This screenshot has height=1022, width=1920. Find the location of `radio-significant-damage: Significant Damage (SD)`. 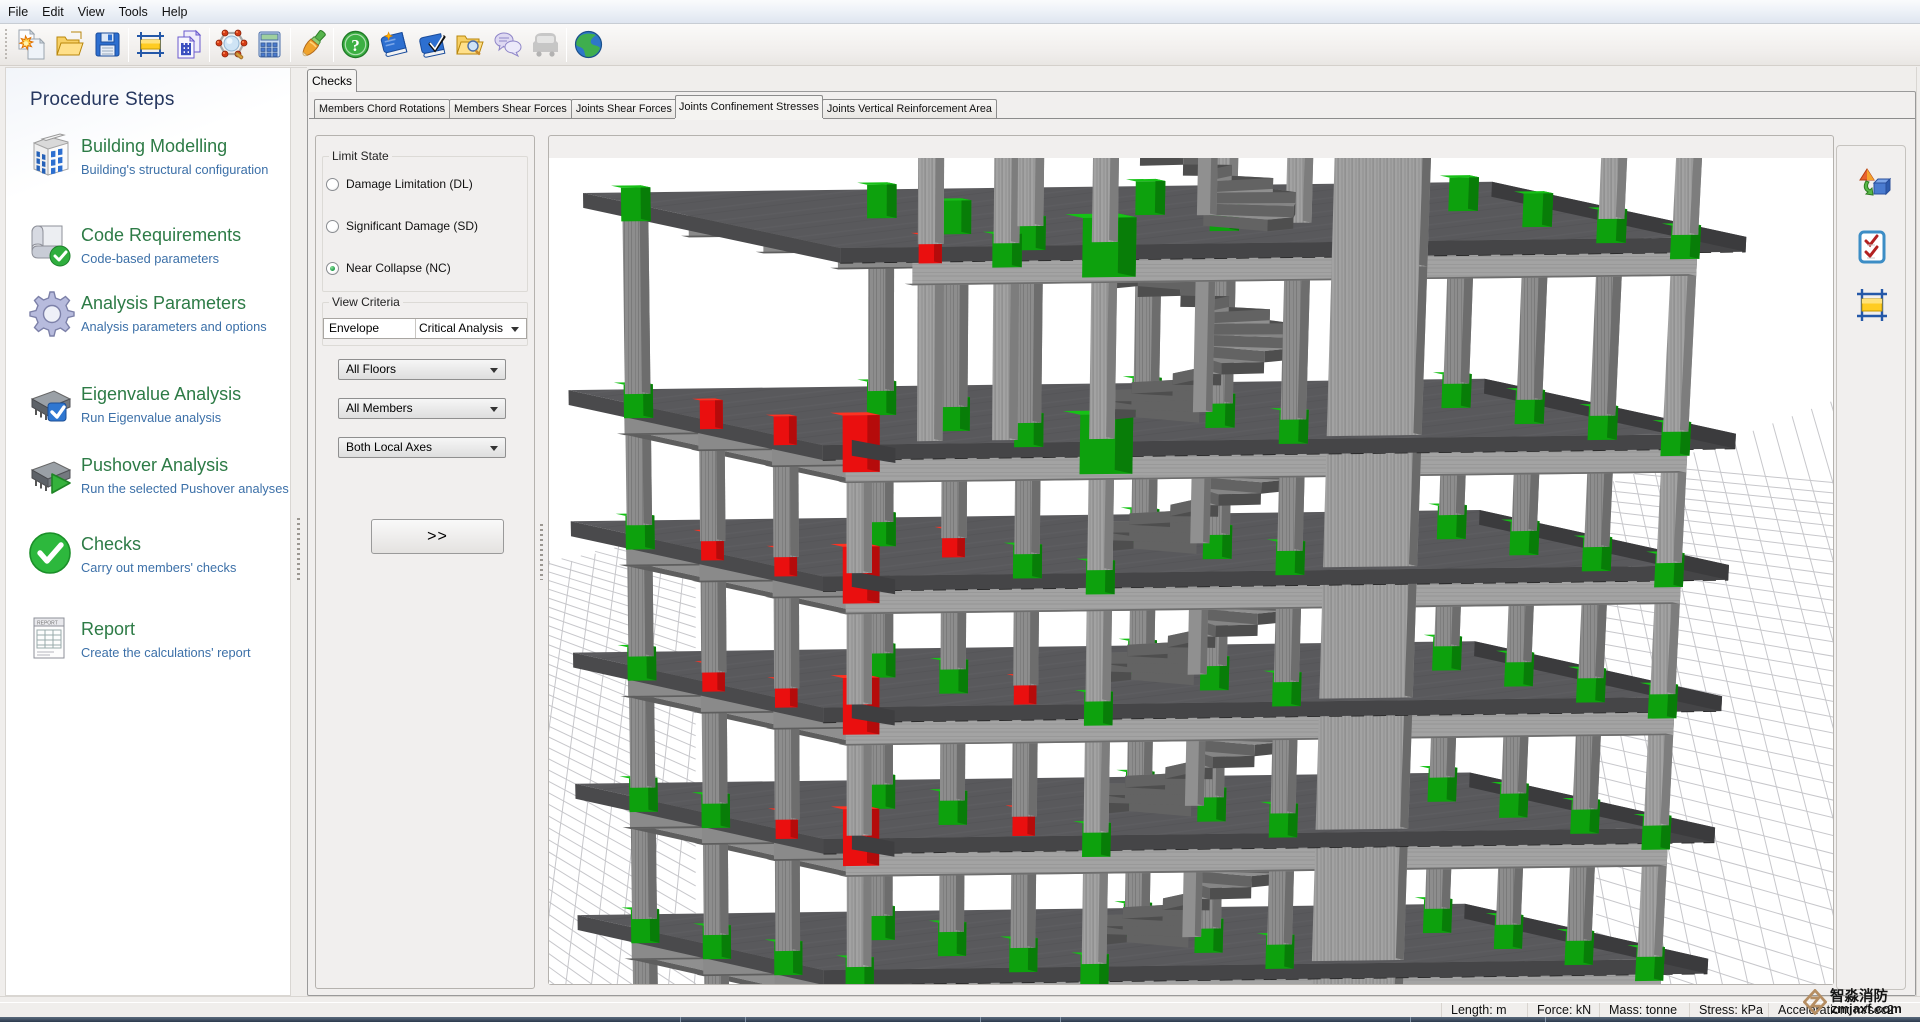

radio-significant-damage: Significant Damage (SD) is located at coordinates (402, 226).